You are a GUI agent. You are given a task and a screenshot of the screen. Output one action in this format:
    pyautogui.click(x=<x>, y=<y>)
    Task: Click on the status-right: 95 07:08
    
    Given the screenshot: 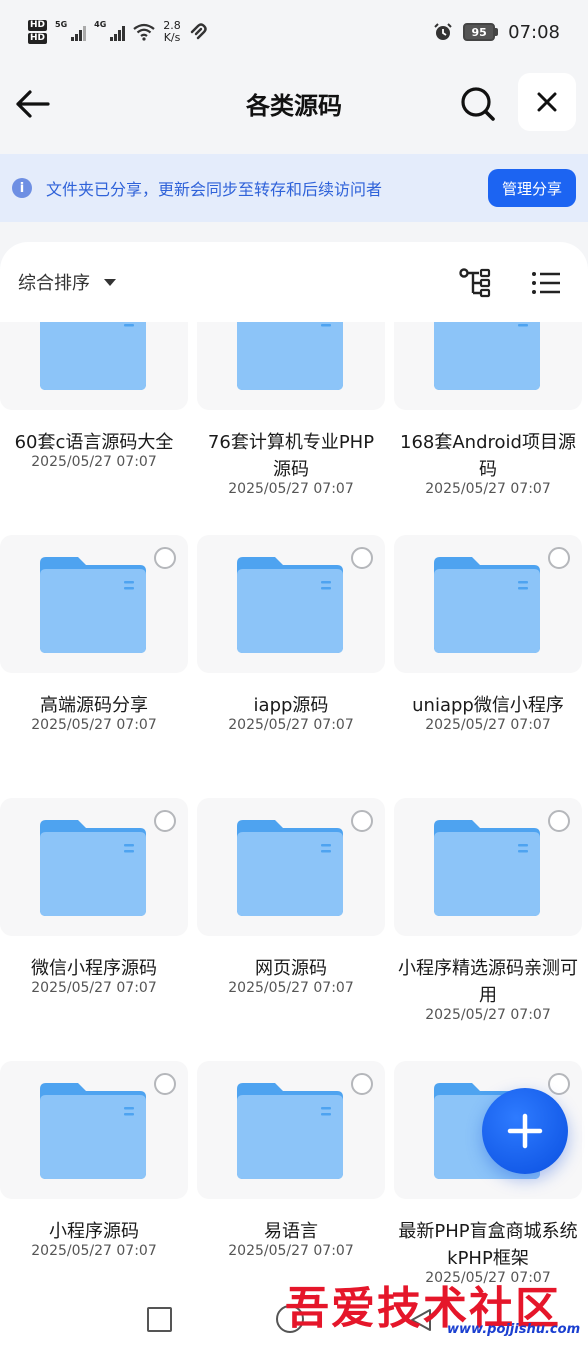 What is the action you would take?
    pyautogui.click(x=496, y=32)
    